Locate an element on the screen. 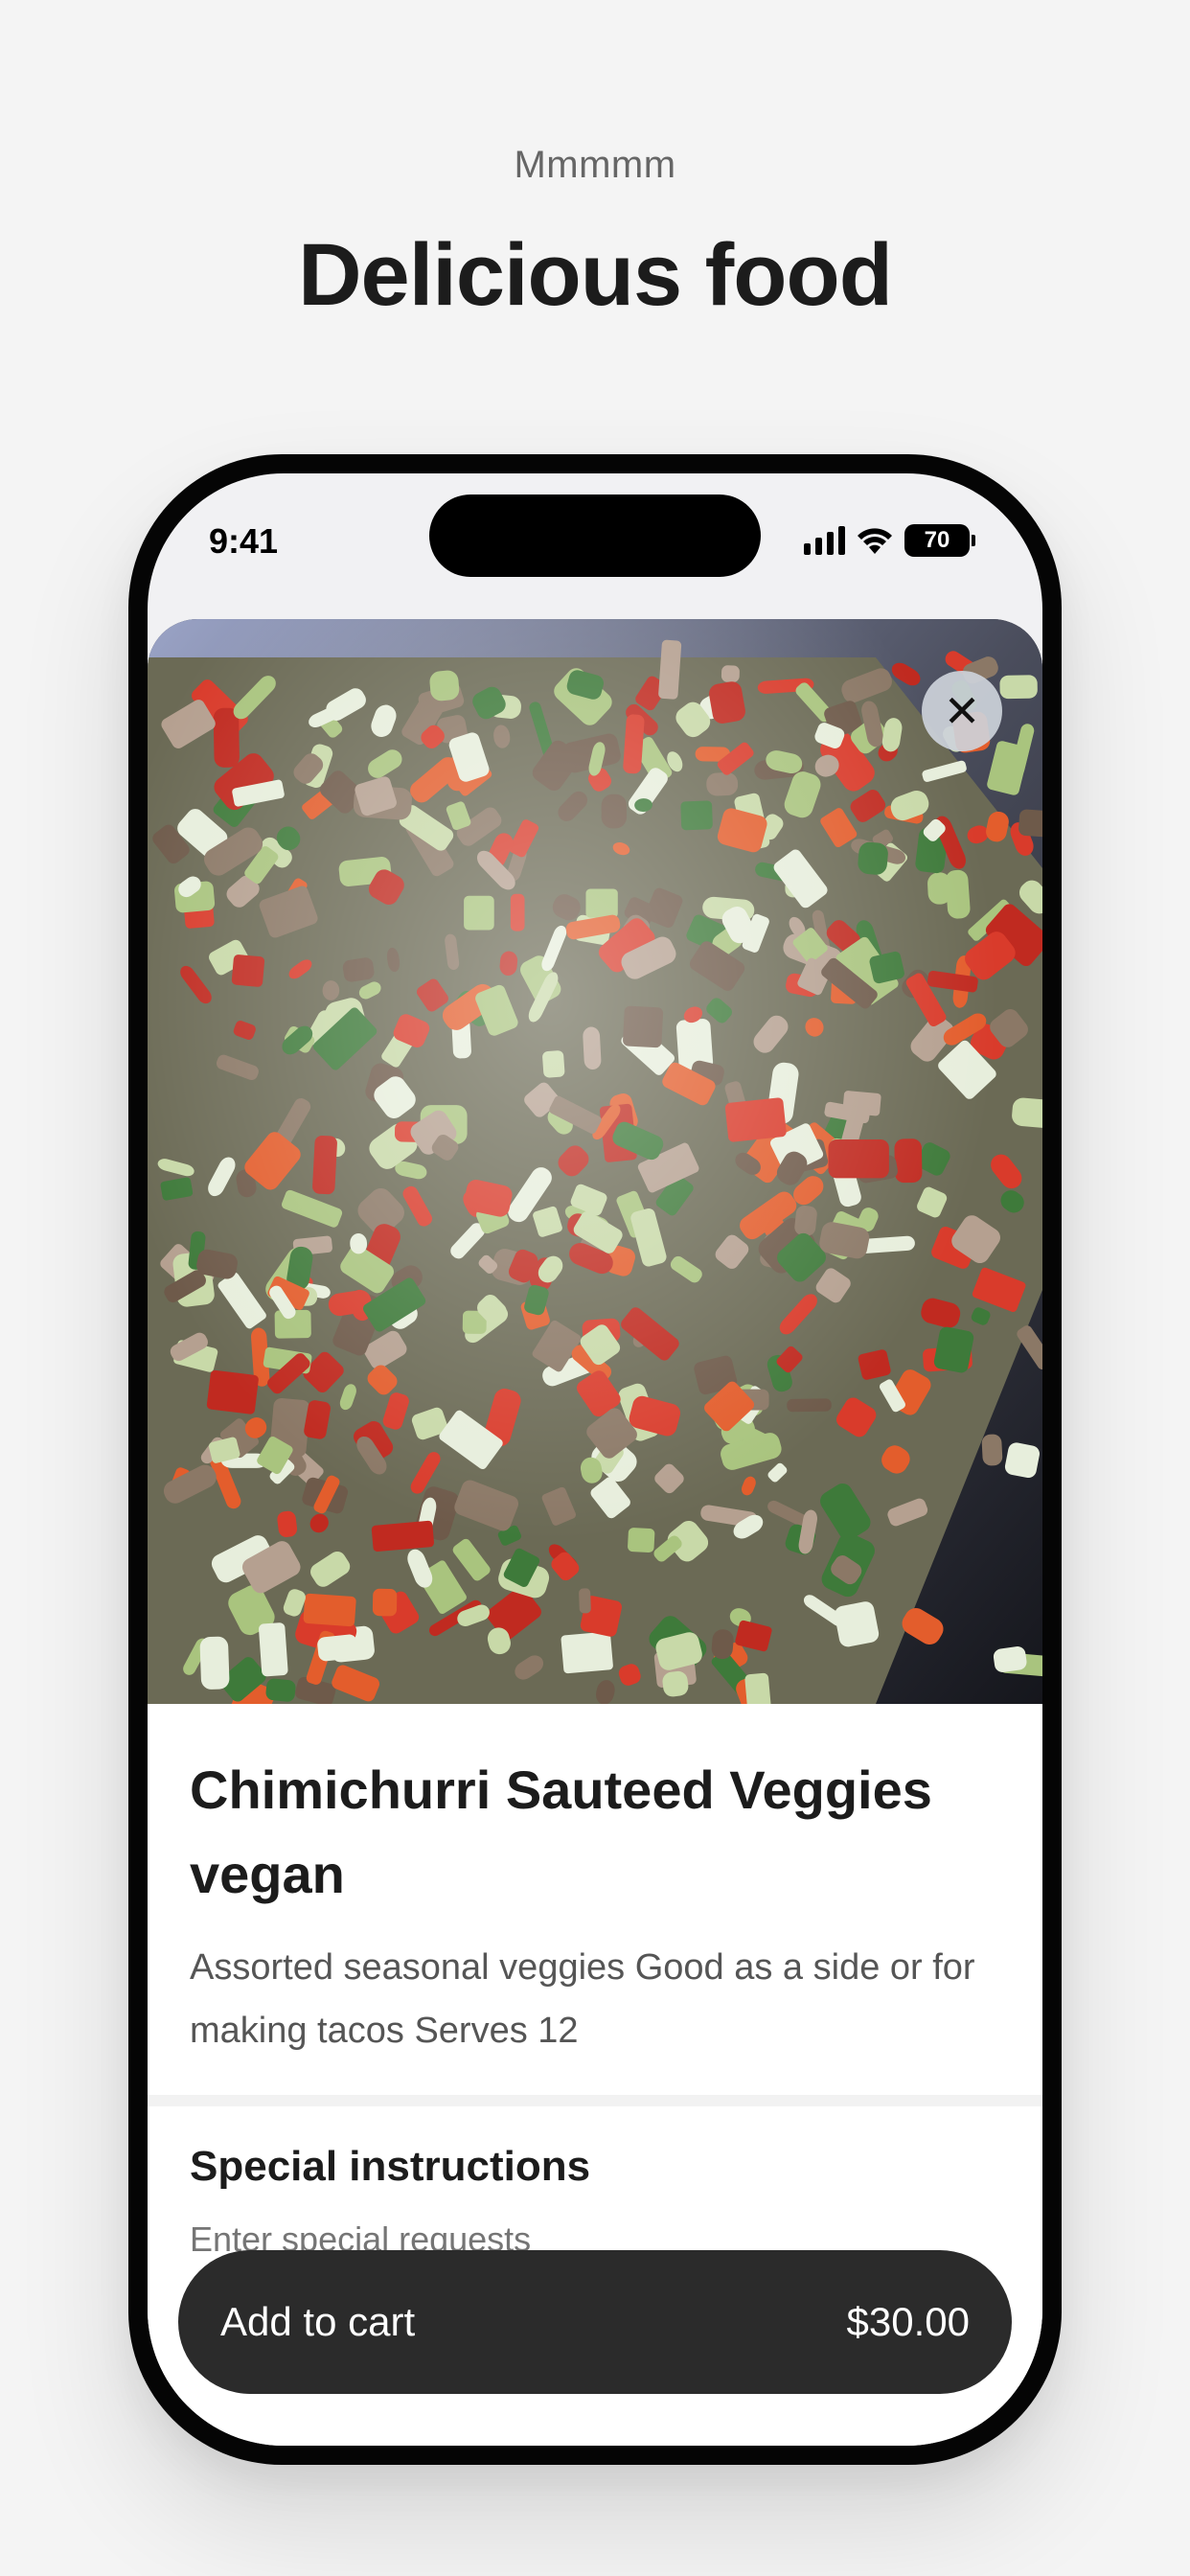 The width and height of the screenshot is (1190, 2576). close-icon: ✕ is located at coordinates (962, 711).